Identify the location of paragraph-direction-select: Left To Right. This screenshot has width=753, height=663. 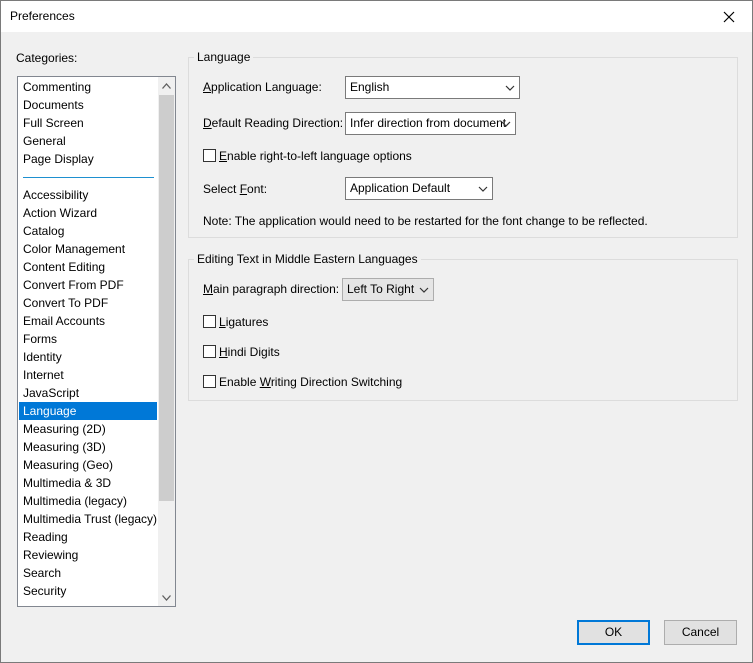
(388, 289).